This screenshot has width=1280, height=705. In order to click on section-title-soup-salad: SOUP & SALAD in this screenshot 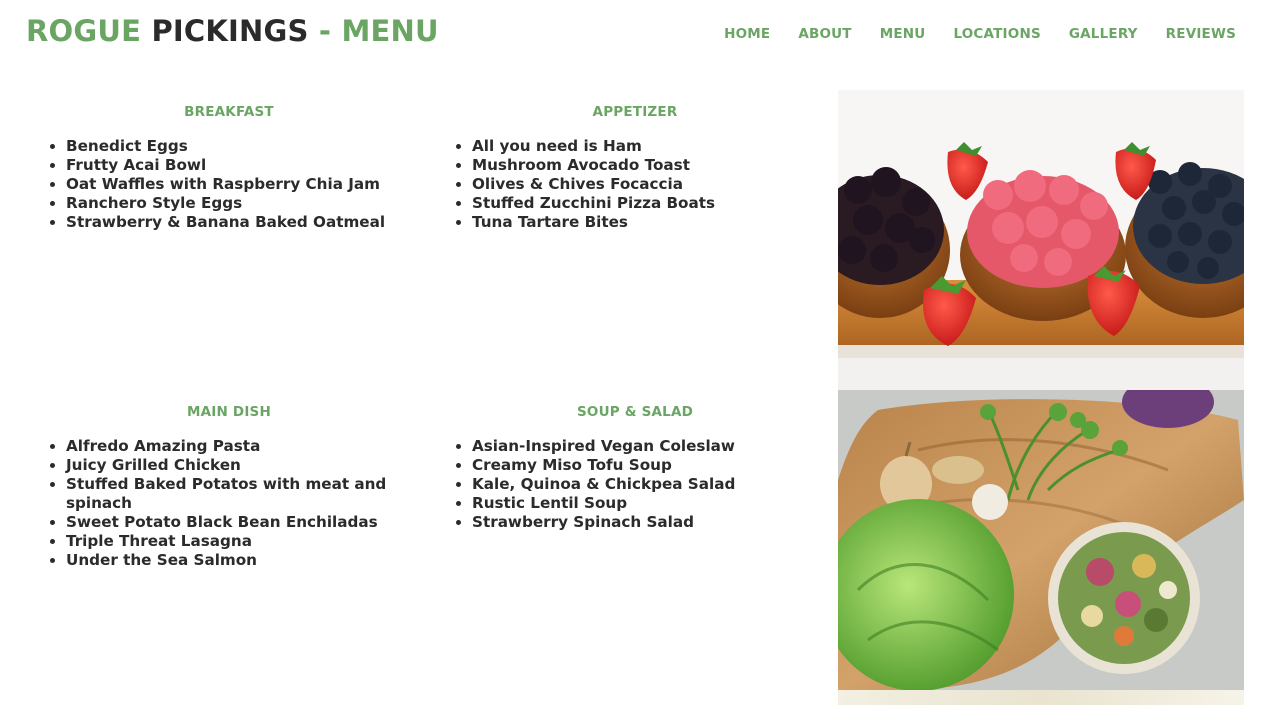, I will do `click(635, 412)`.